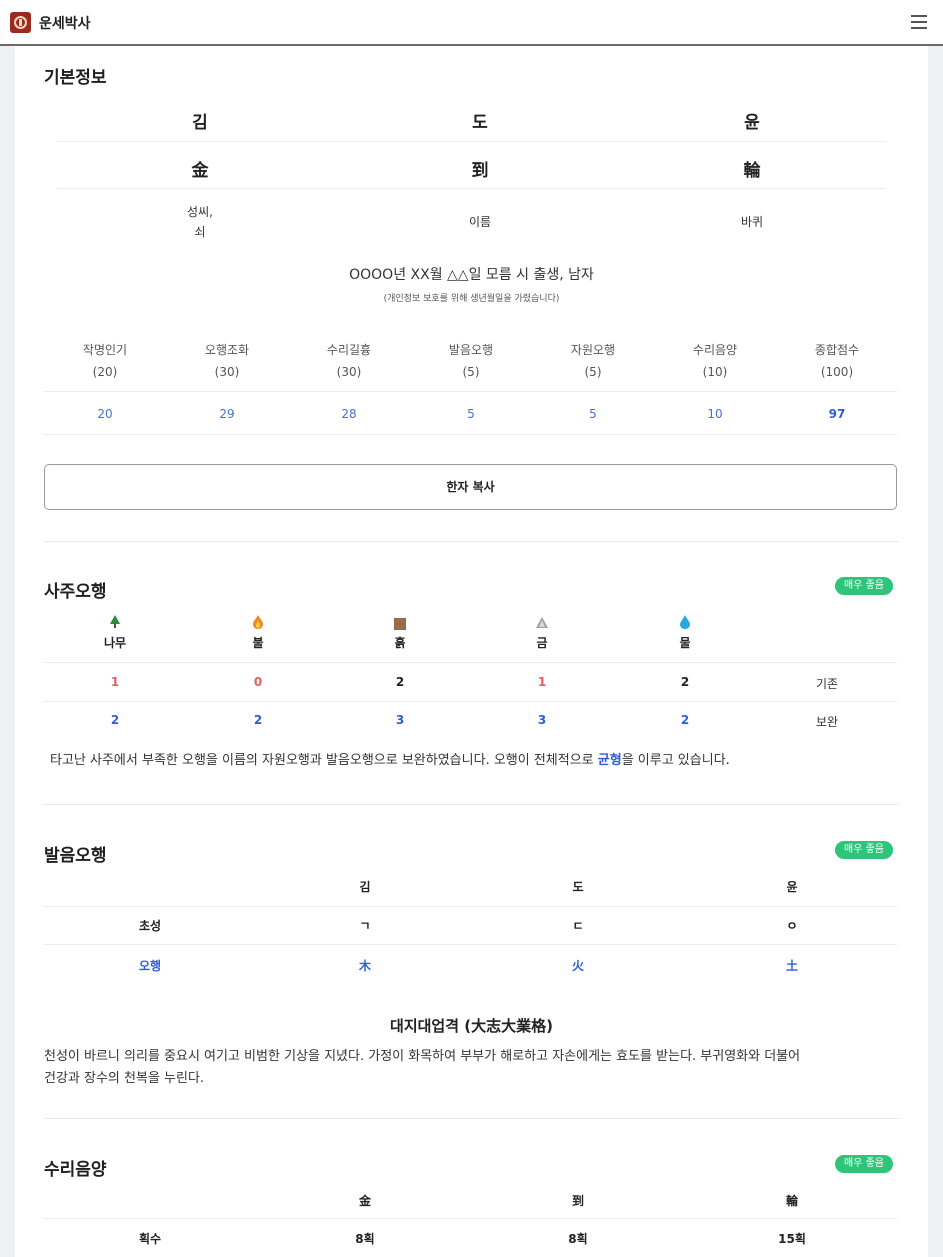 This screenshot has height=1257, width=943. I want to click on element-label-metal: 금, so click(542, 643).